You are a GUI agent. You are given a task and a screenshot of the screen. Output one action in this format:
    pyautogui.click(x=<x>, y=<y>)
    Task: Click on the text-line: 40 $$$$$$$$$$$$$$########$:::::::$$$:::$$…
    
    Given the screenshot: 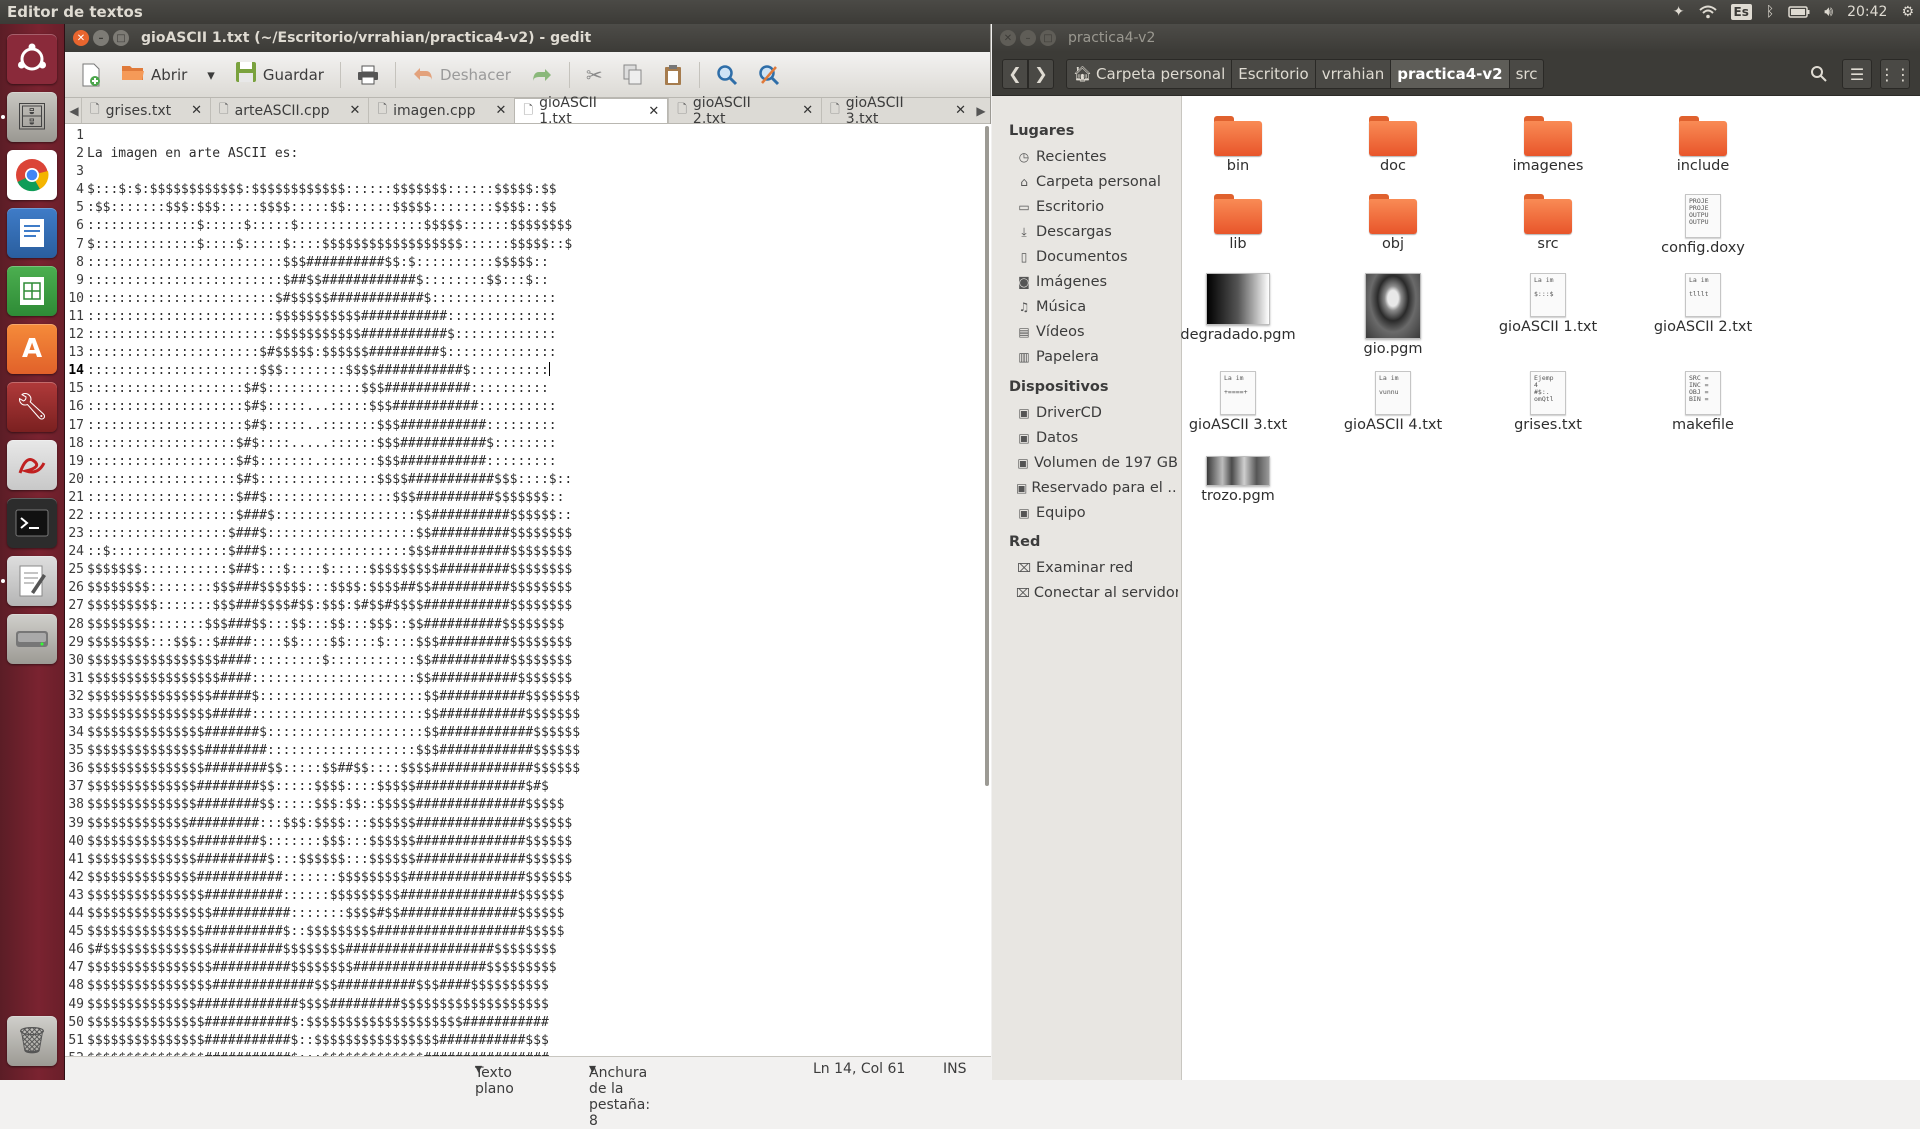 What is the action you would take?
    pyautogui.click(x=520, y=842)
    